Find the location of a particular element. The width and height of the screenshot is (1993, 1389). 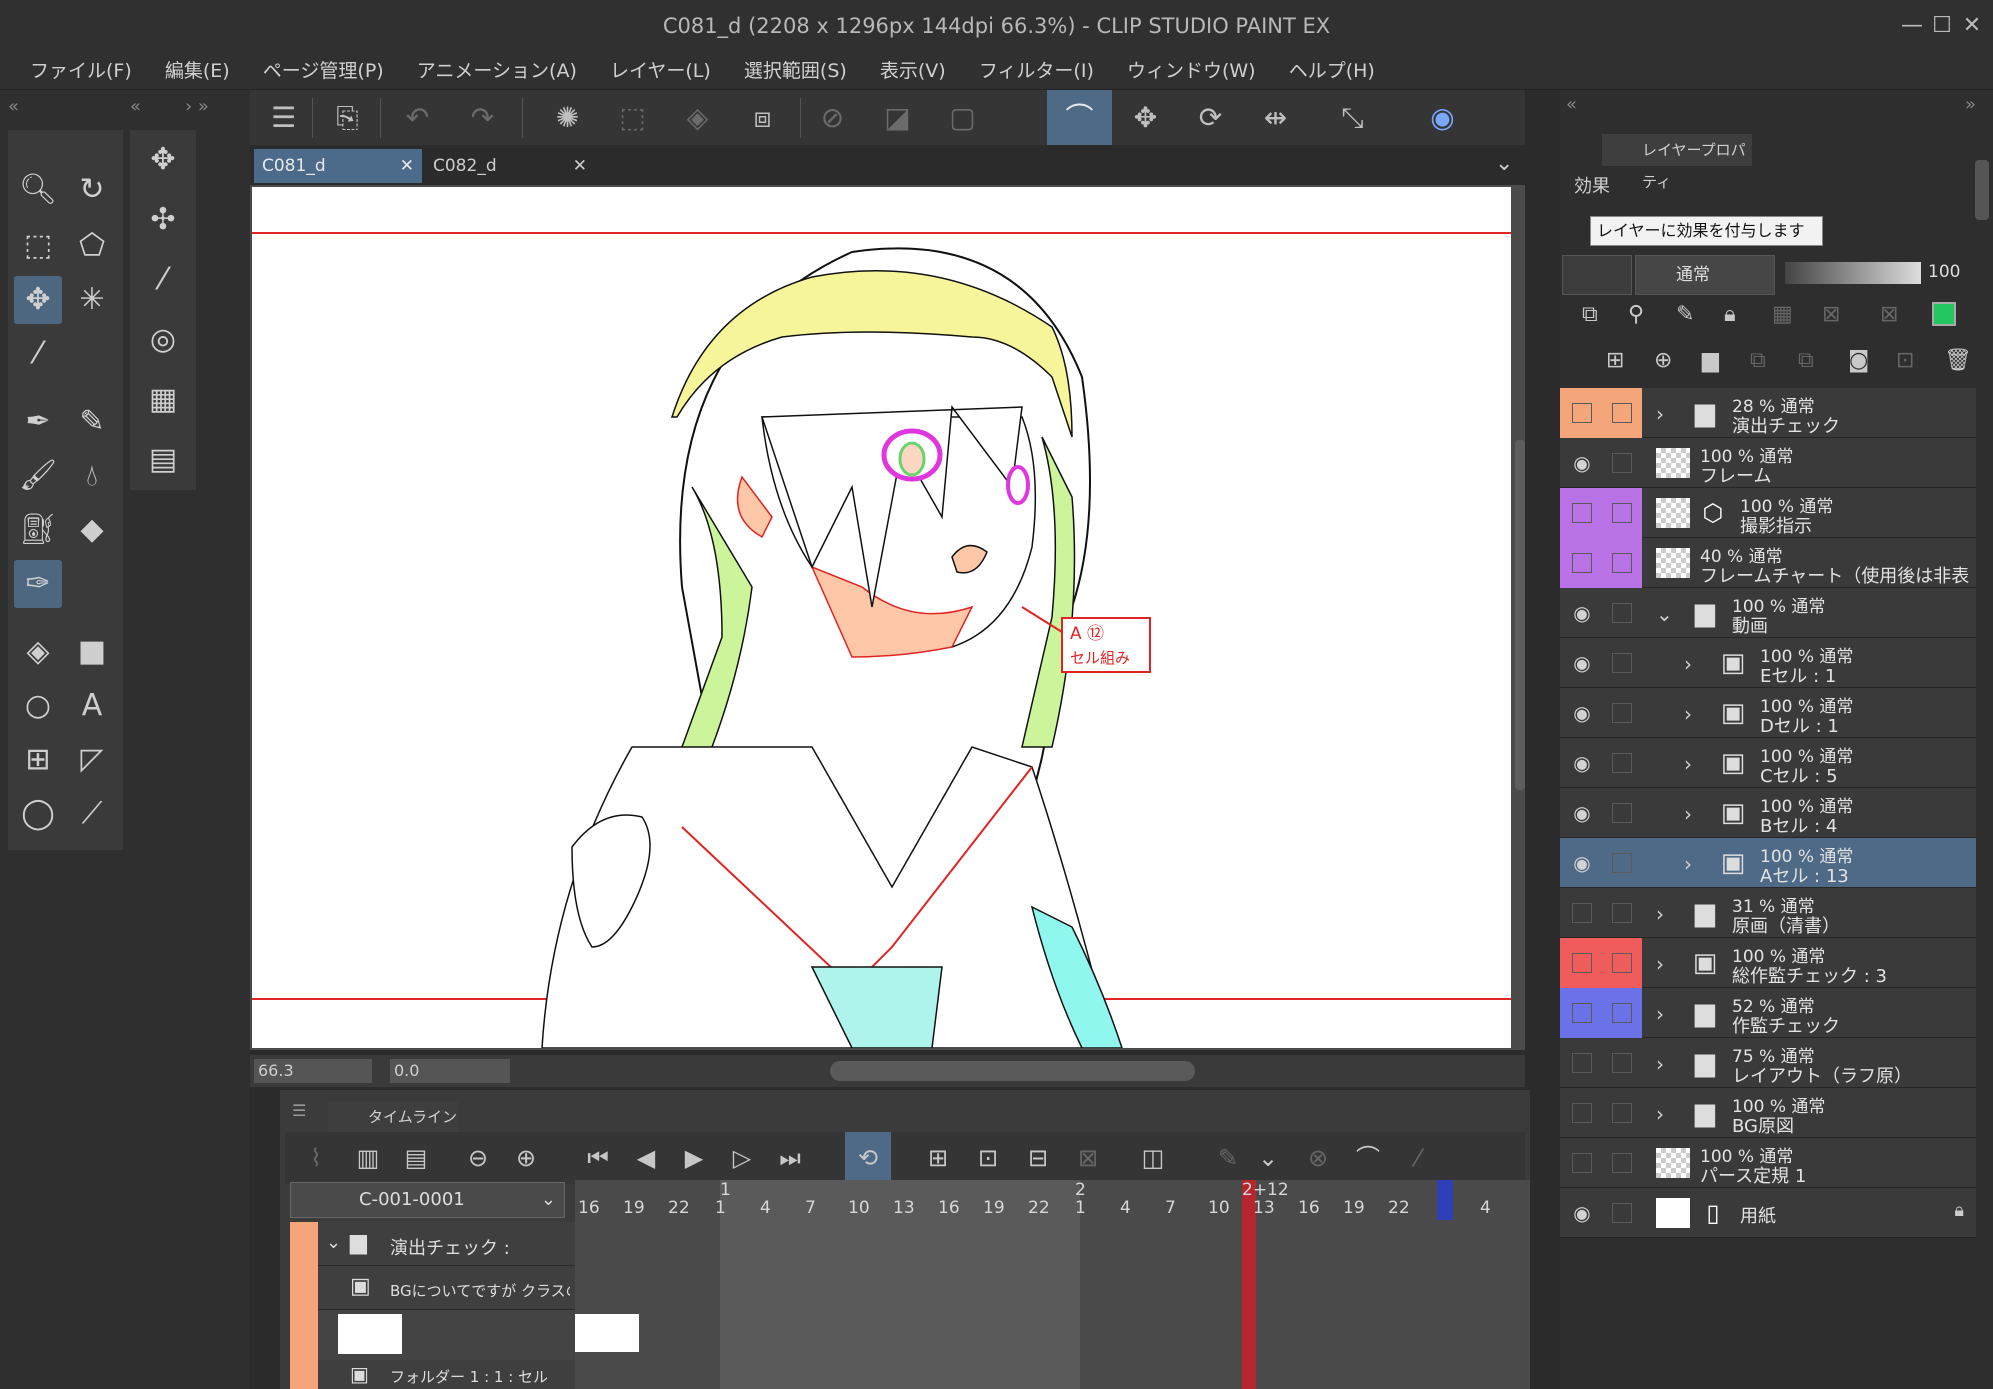

new-animation-folder-icon: ⊞ is located at coordinates (938, 1158).